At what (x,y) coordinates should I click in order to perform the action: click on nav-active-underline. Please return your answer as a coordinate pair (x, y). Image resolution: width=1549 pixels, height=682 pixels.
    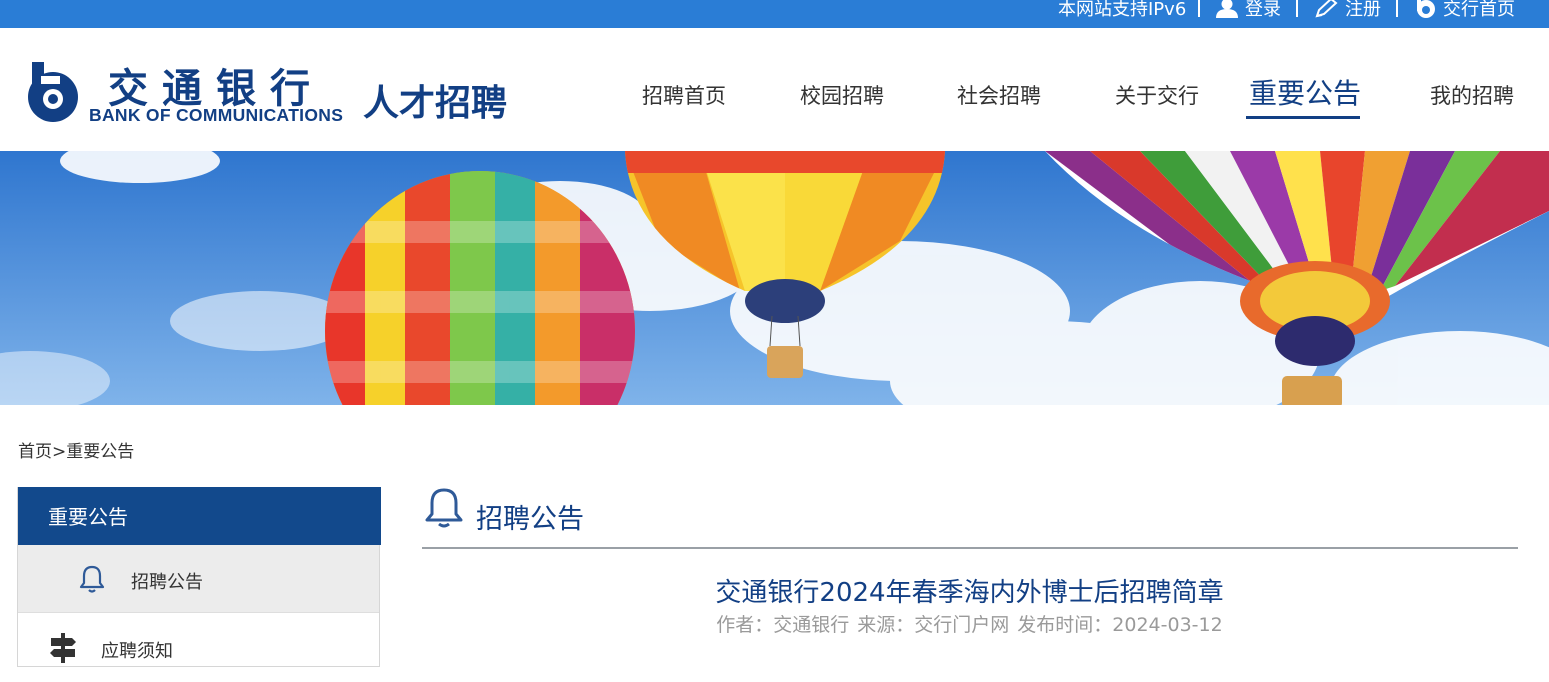
    Looking at the image, I should click on (1303, 117).